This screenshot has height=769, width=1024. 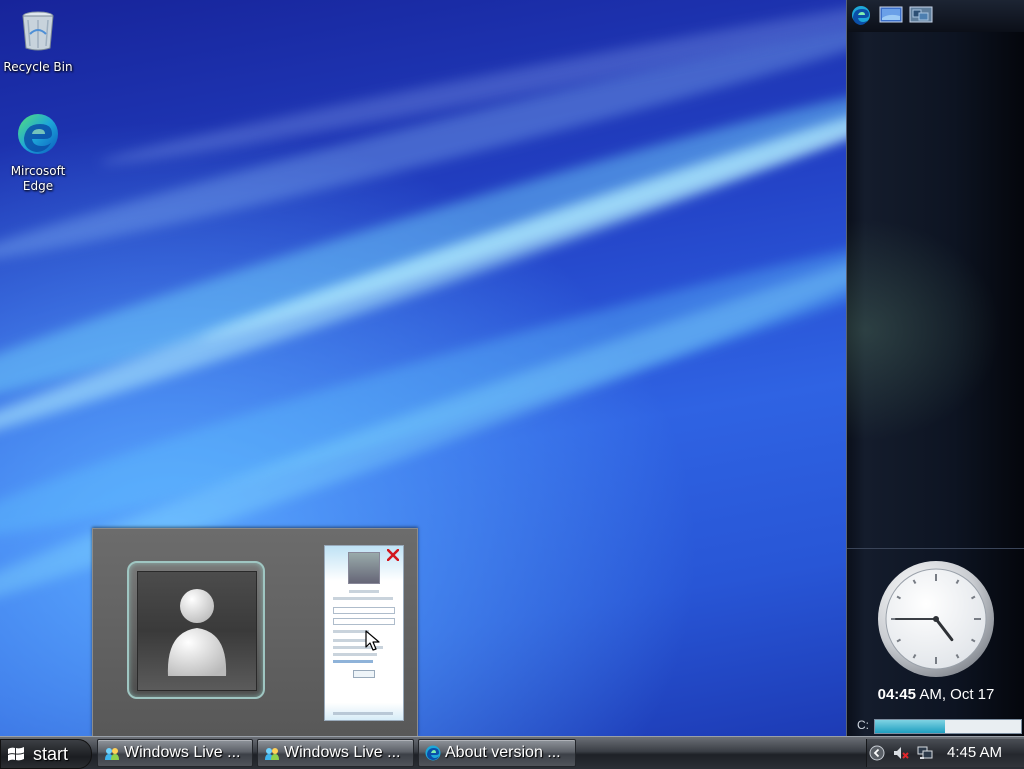 I want to click on sidebar-glow, so click(x=935, y=330).